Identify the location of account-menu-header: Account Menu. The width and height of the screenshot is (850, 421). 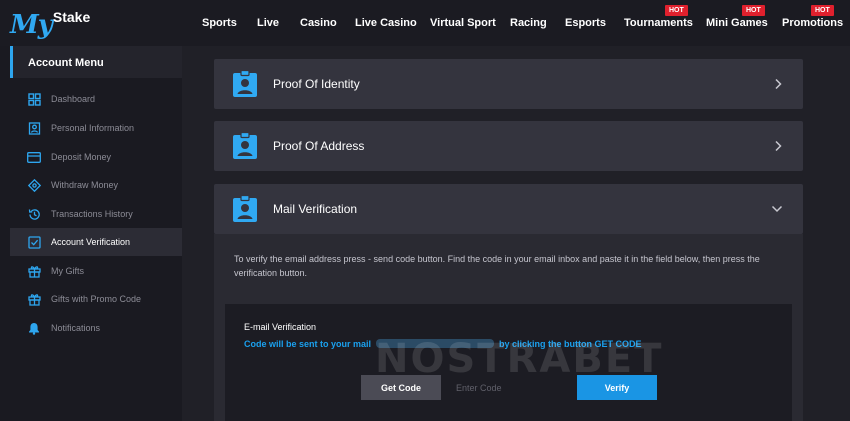
(96, 62).